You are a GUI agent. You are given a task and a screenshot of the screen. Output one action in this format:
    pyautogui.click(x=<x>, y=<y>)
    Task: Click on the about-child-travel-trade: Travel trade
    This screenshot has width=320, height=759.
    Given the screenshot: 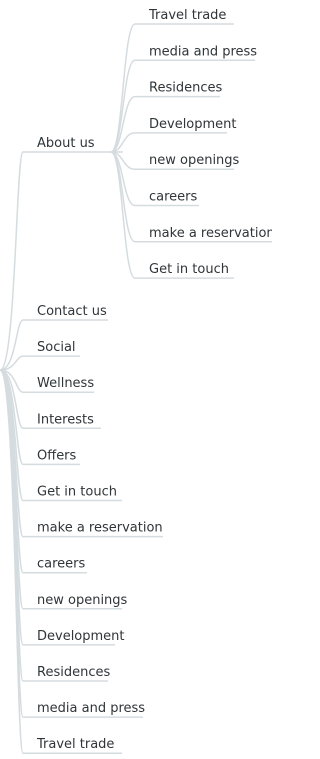 What is the action you would take?
    pyautogui.click(x=184, y=16)
    